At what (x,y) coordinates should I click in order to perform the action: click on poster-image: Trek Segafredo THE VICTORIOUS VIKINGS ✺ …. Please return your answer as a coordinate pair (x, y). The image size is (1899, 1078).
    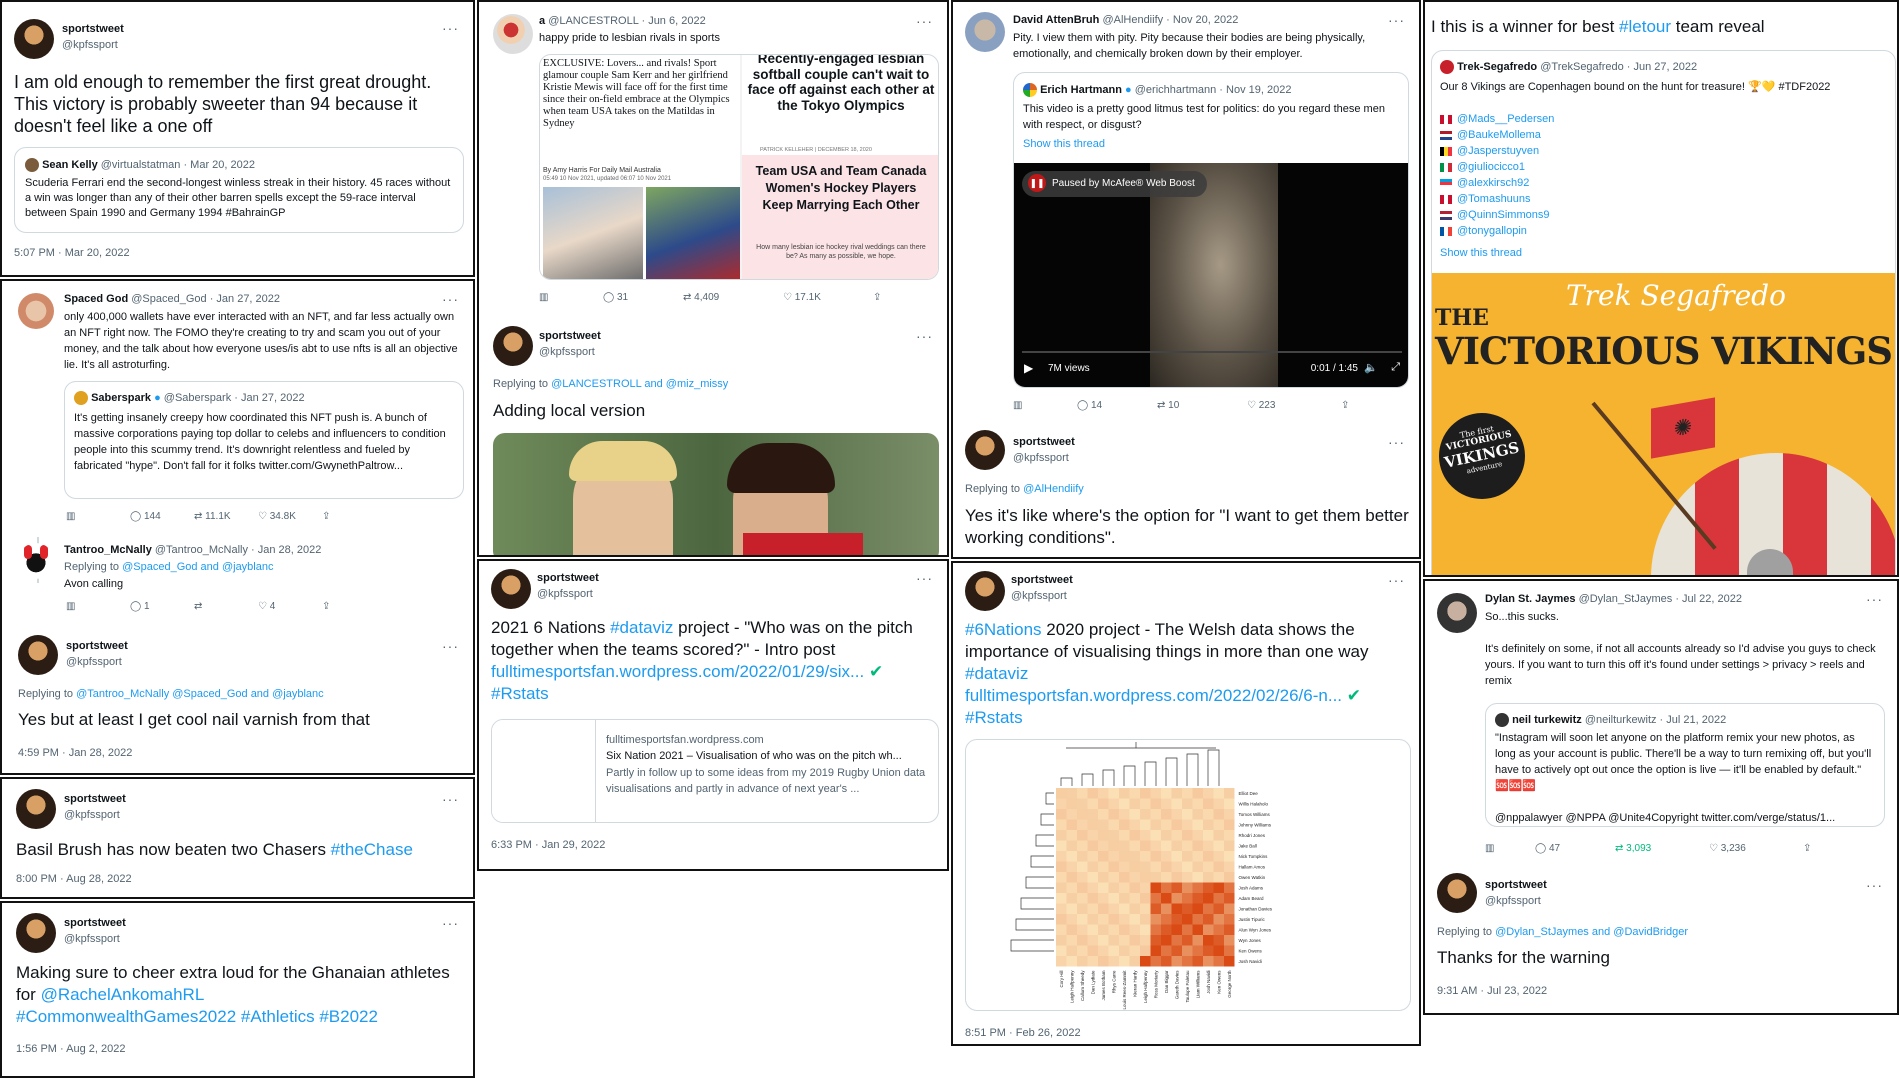
    Looking at the image, I should click on (1663, 424).